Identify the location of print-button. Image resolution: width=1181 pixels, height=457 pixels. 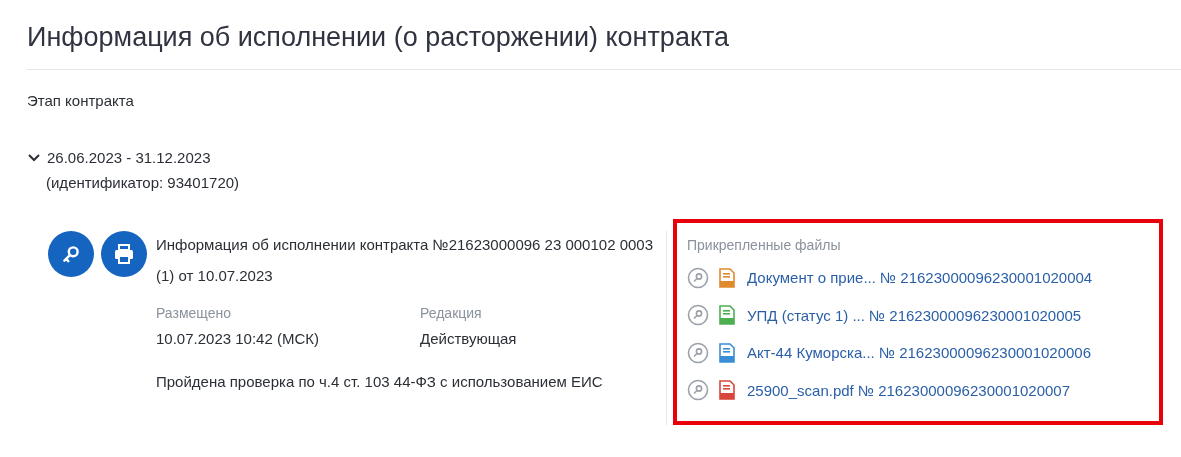
(124, 254).